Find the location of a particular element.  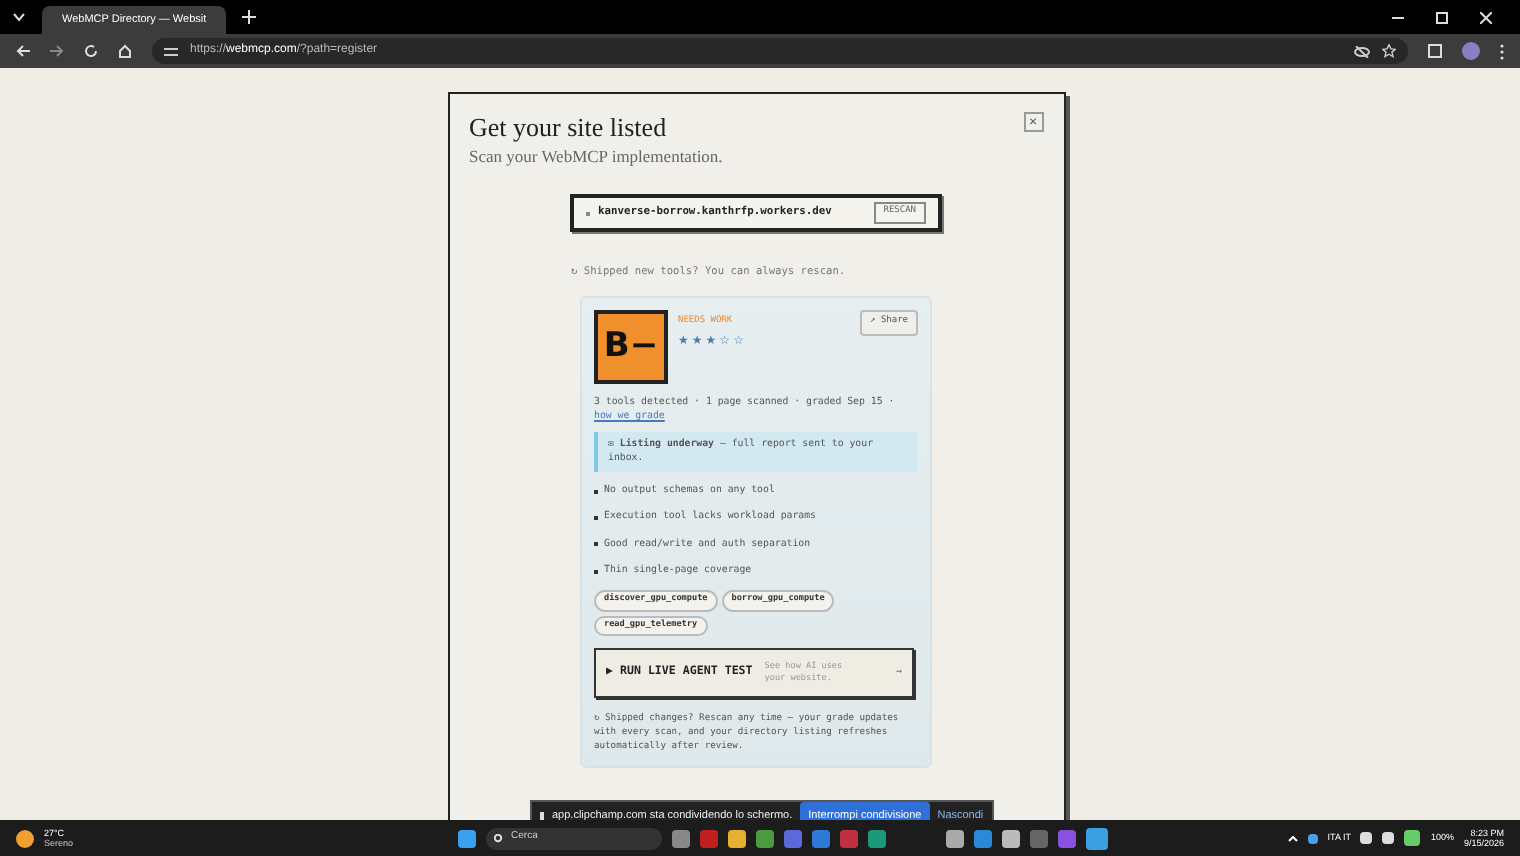

close-icon is located at coordinates (1486, 17).